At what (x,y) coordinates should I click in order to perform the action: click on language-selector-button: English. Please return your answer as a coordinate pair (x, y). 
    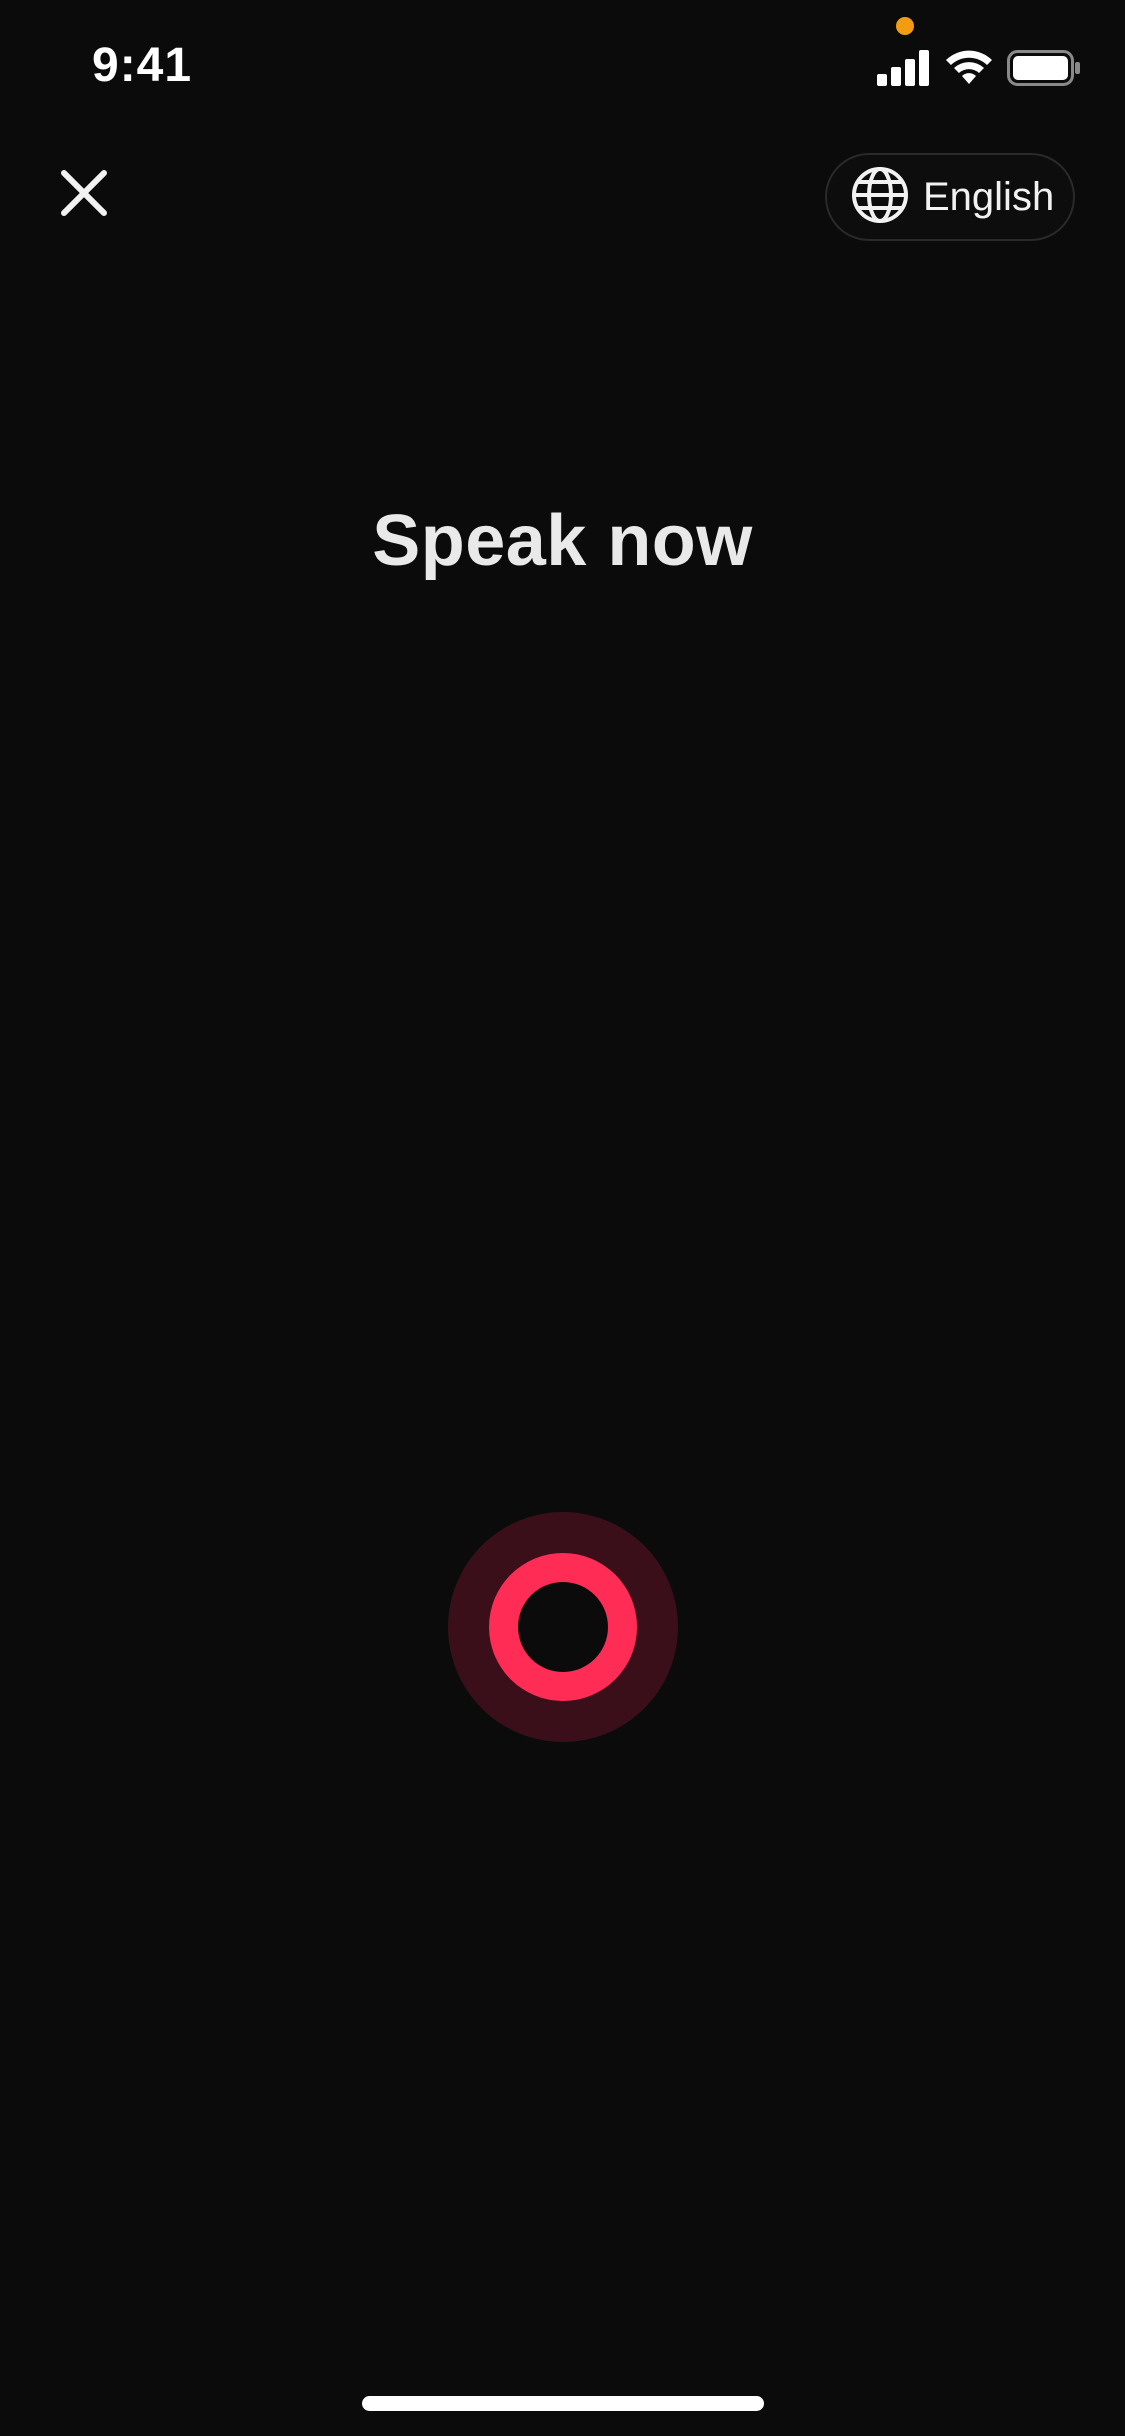
    Looking at the image, I should click on (950, 197).